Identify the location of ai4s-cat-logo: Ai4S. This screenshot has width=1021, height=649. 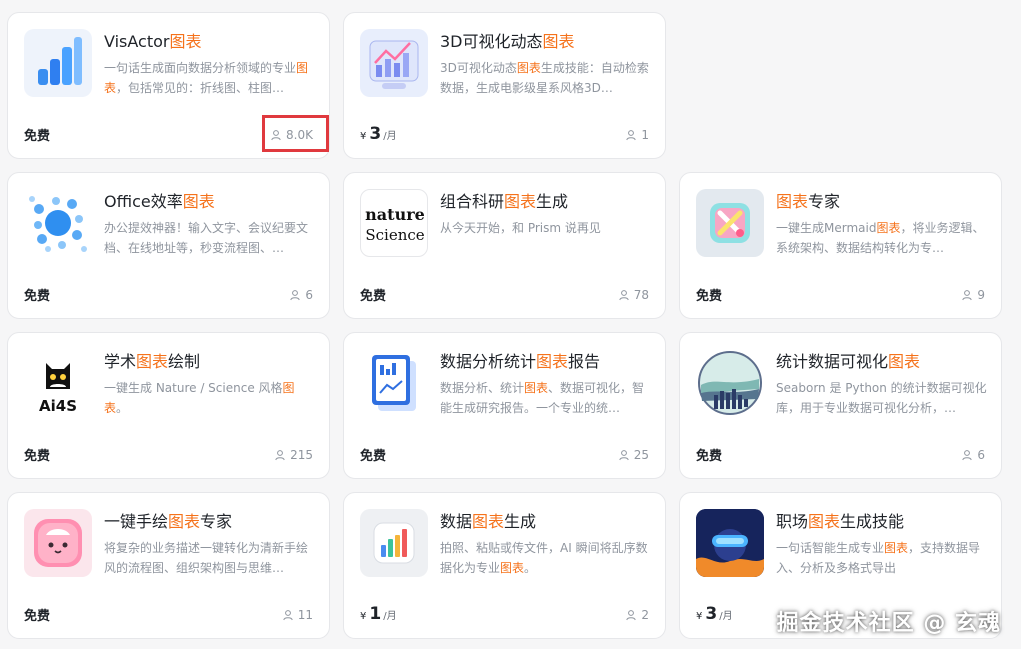
(58, 383).